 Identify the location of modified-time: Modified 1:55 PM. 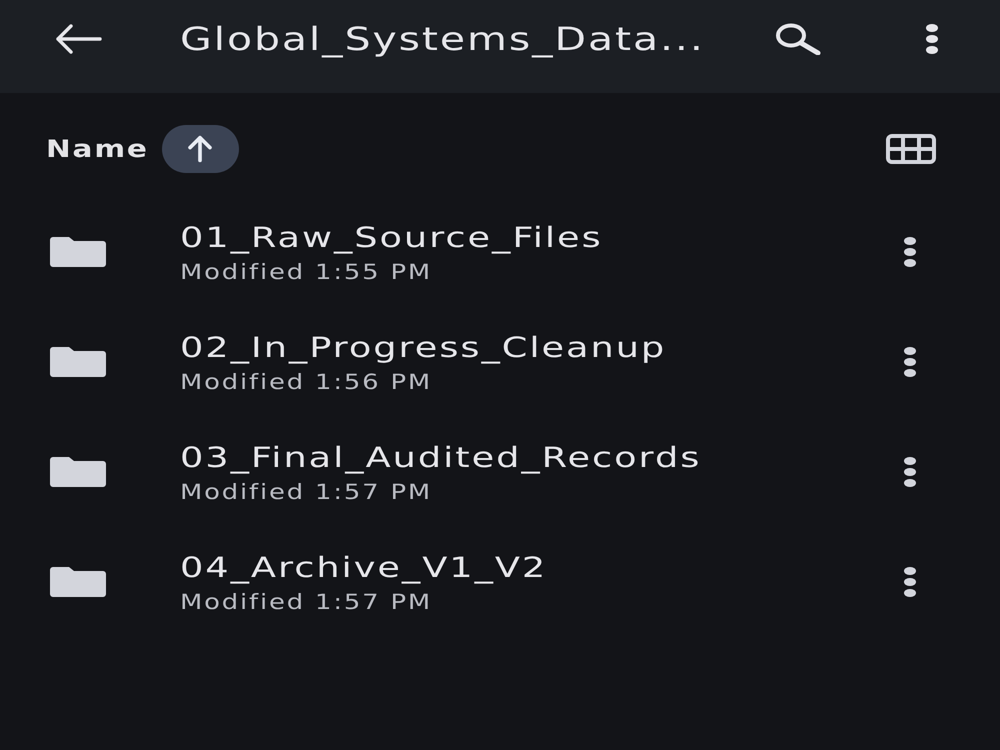
(306, 272).